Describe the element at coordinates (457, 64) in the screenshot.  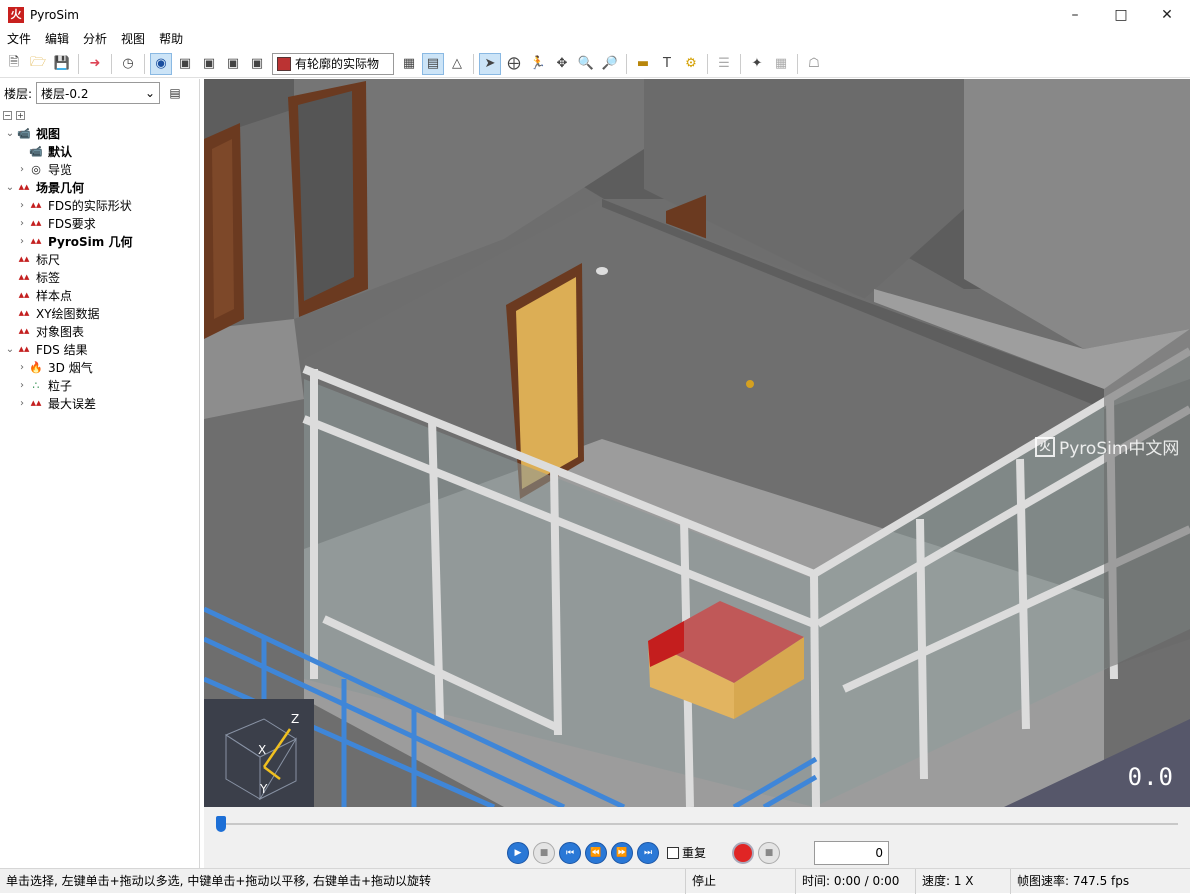
I see `terrain-icon: △` at that location.